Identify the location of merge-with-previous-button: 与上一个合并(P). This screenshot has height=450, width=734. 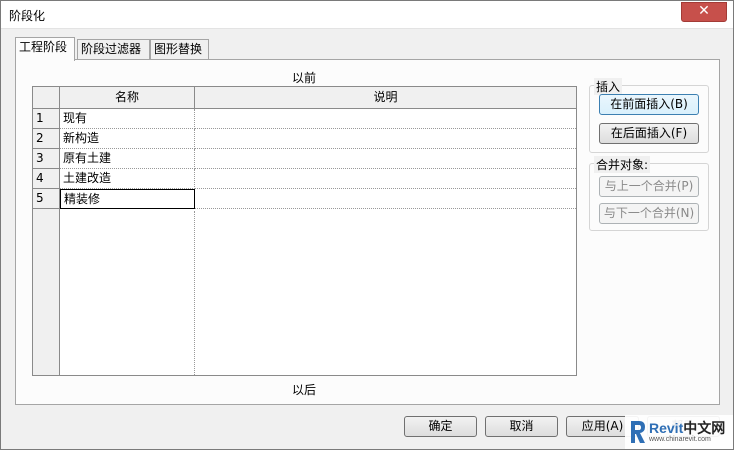
(649, 186).